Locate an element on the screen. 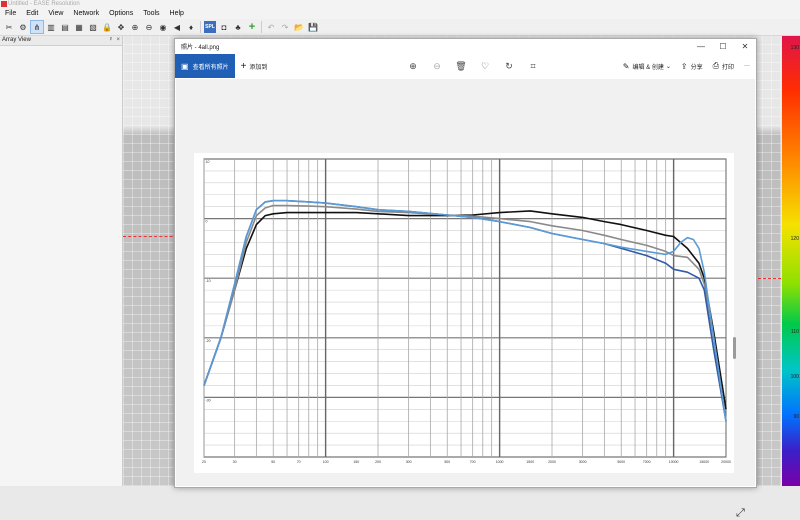  y-tick-label: 10 is located at coordinates (208, 162).